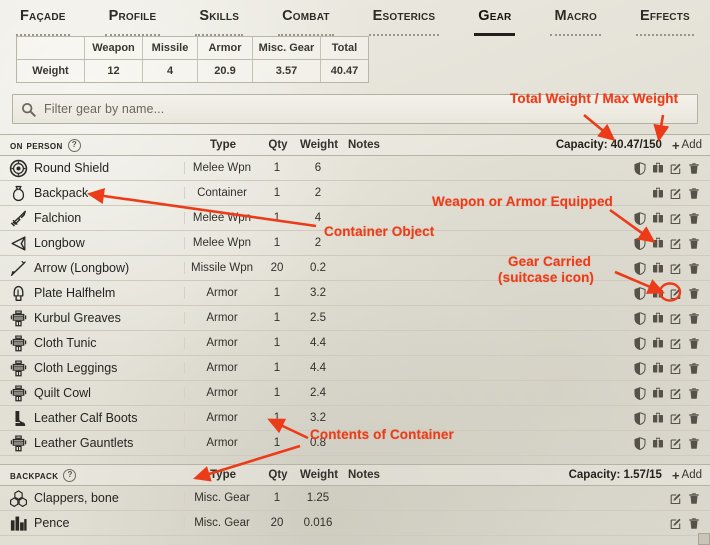  I want to click on tab-gear: Gear, so click(495, 21).